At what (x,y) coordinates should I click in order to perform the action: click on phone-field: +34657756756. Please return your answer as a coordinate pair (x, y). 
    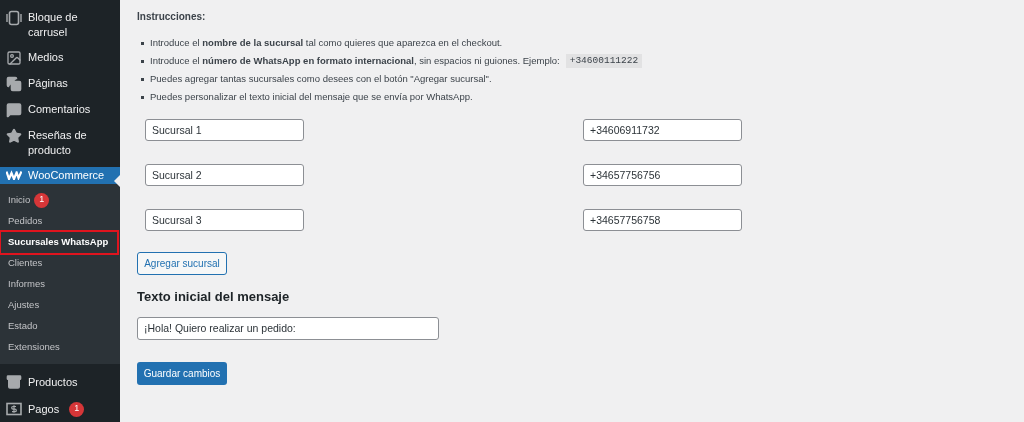
    Looking at the image, I should click on (662, 175).